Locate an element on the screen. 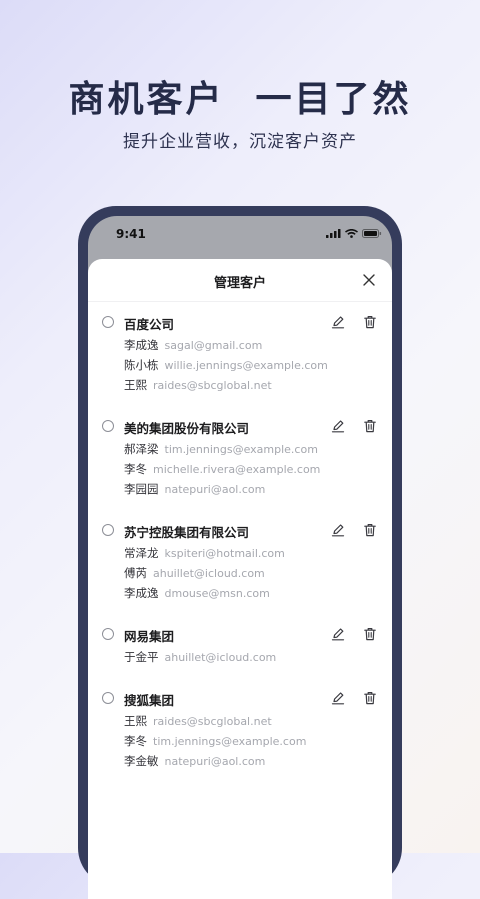 The image size is (480, 899). company-name: 苏宁控股集团有限公司 is located at coordinates (187, 532).